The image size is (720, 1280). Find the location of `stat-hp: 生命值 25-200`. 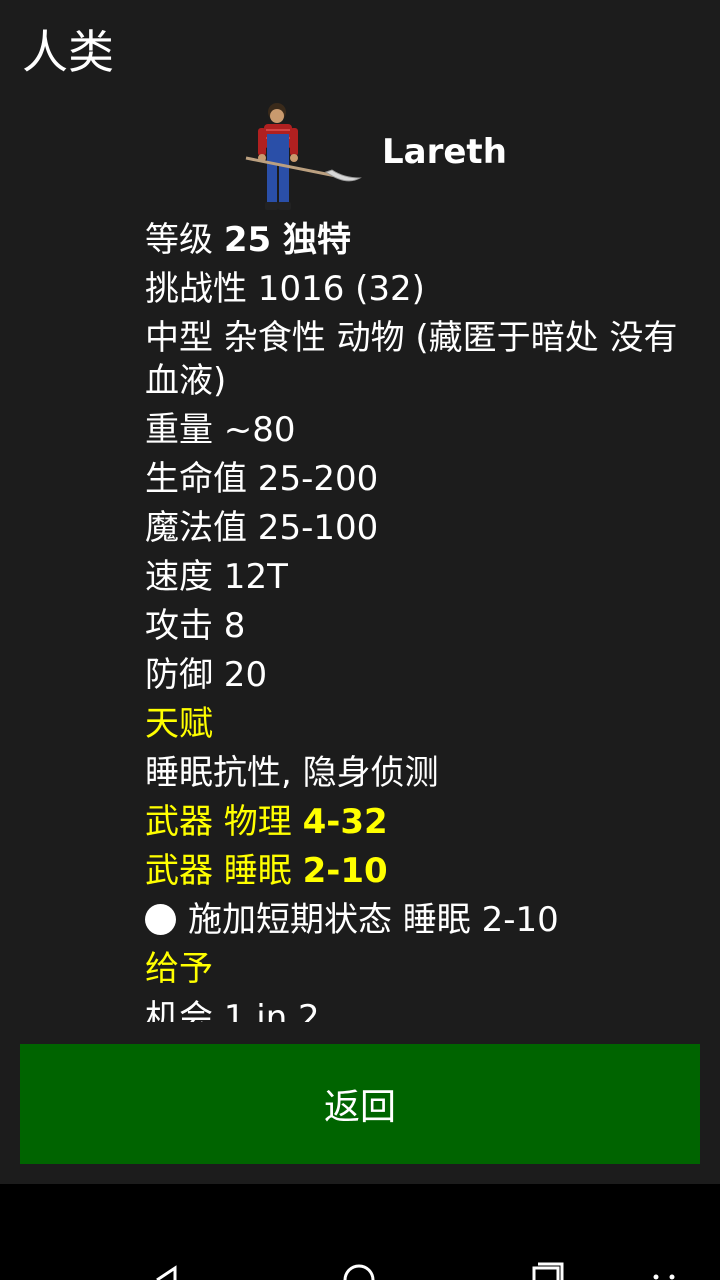

stat-hp: 生命值 25-200 is located at coordinates (262, 479).